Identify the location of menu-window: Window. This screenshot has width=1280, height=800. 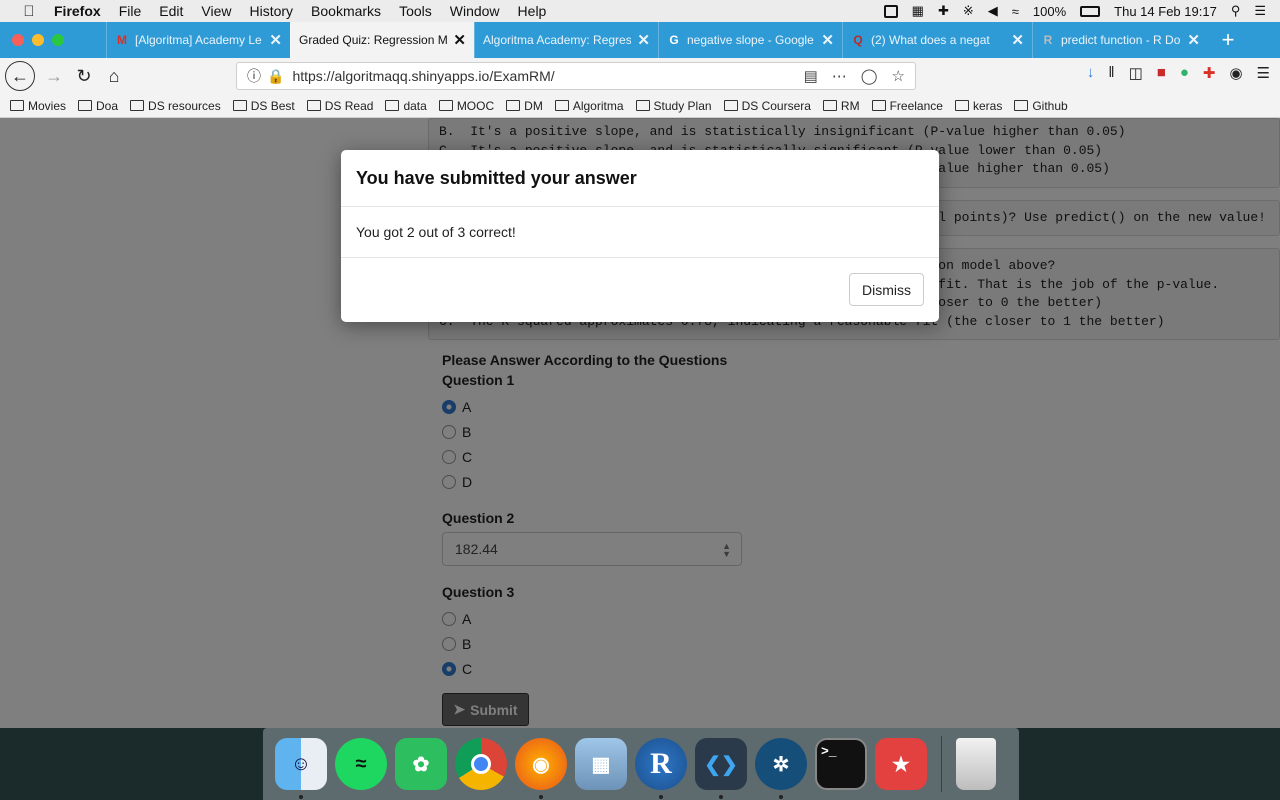
(475, 11).